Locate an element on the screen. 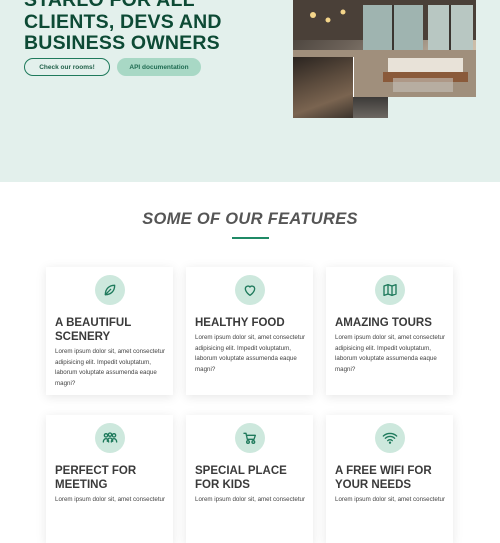  lounge-photo is located at coordinates (370, 107).